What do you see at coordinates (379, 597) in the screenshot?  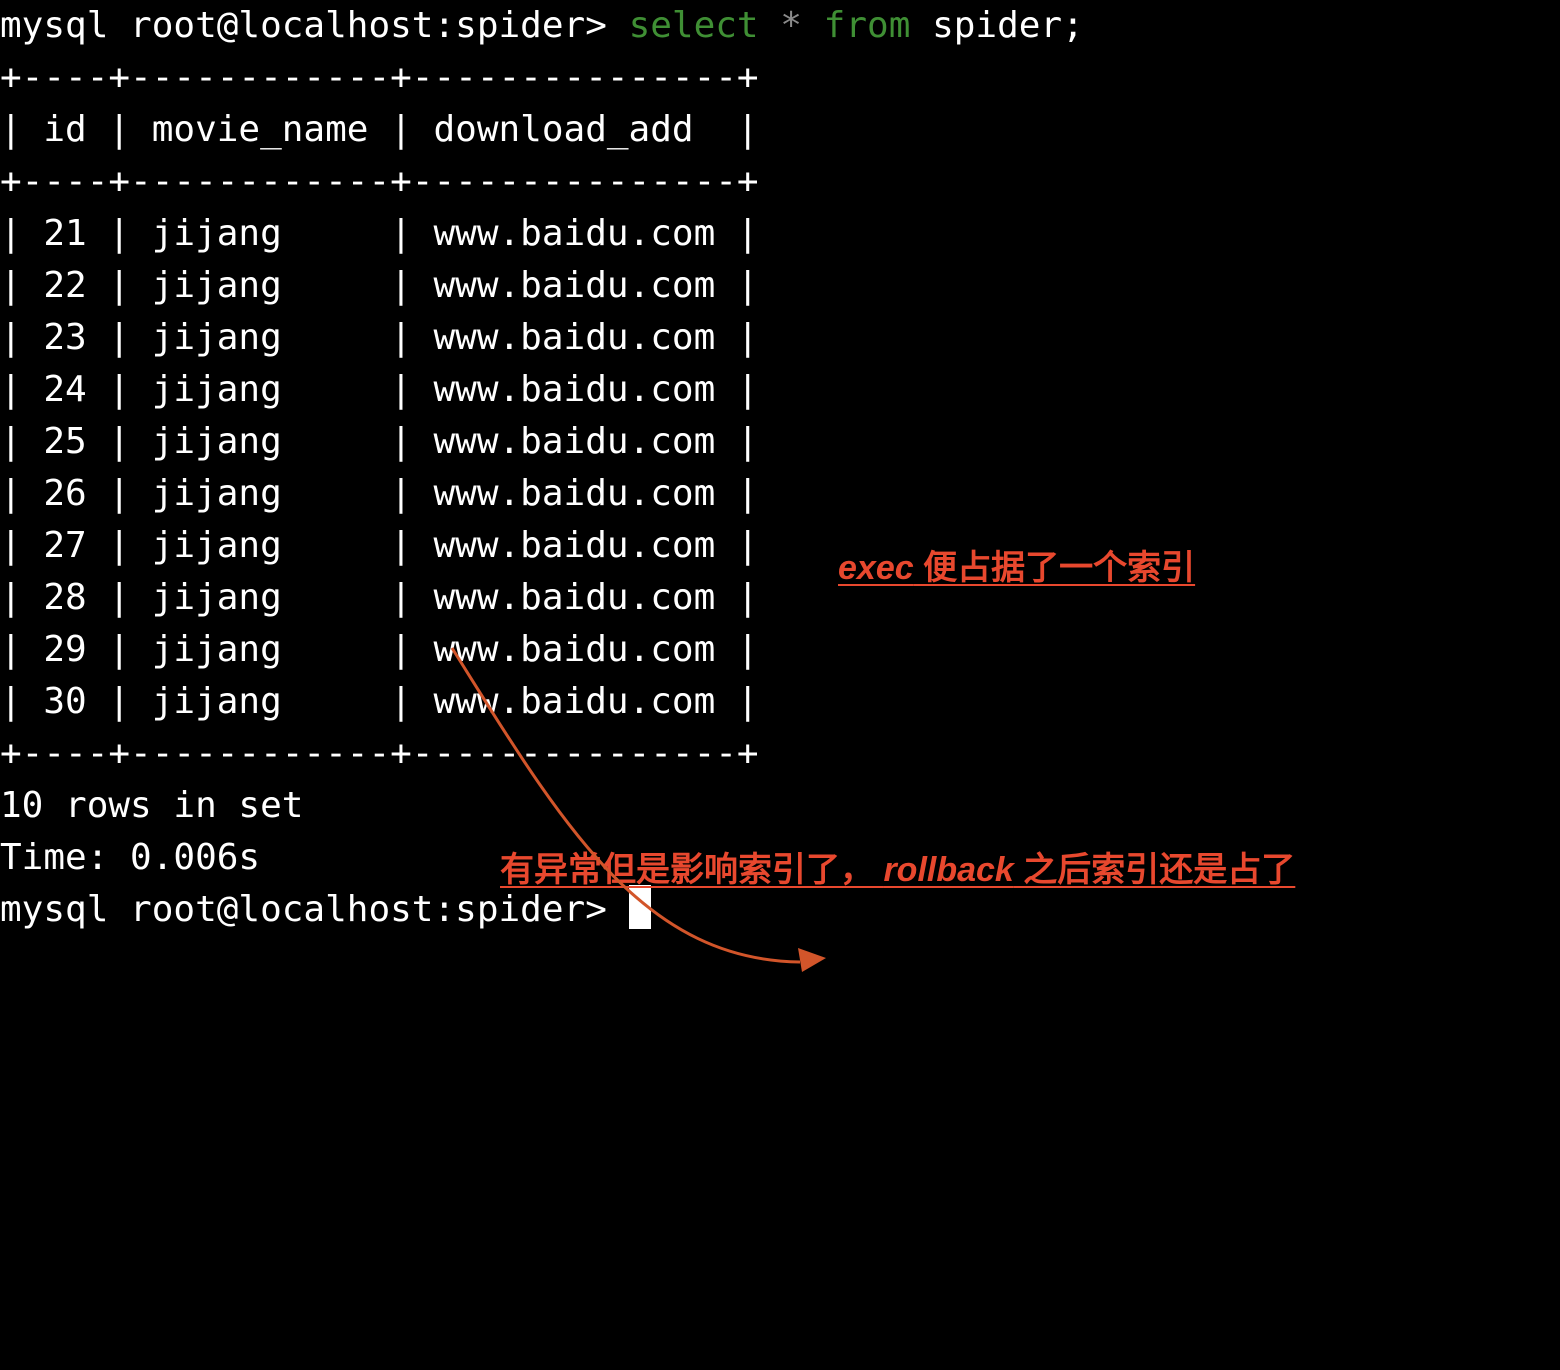 I see `table-row: | 28 | jijang | www.baidu.com |` at bounding box center [379, 597].